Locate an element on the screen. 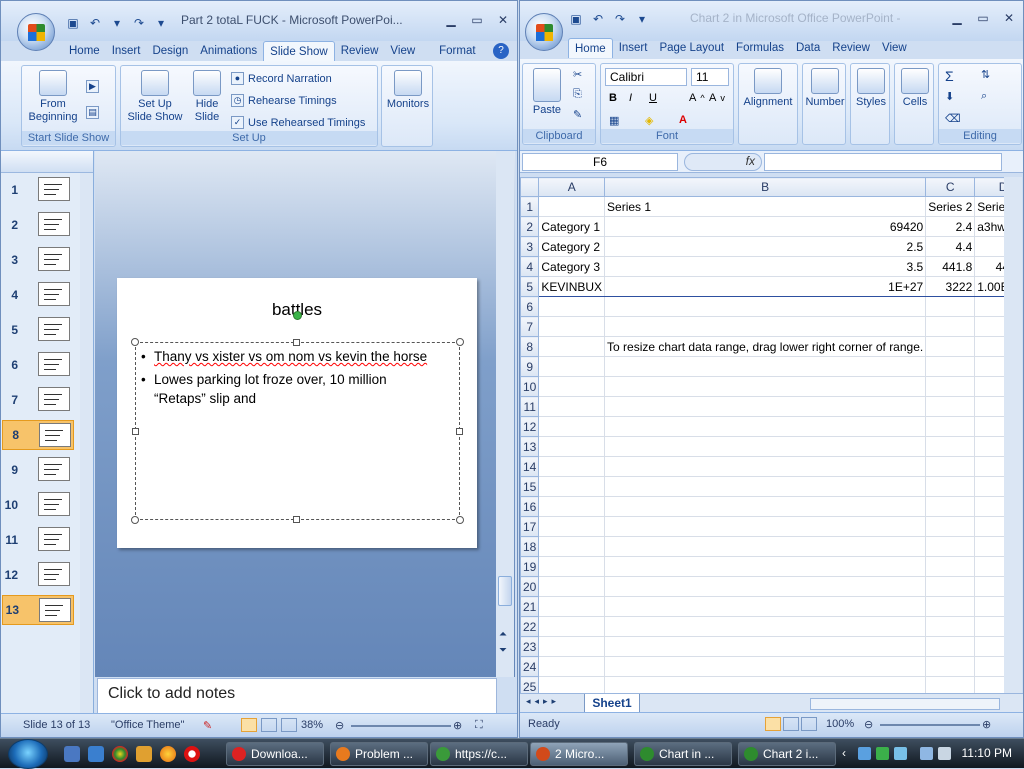  formula-input is located at coordinates (883, 162).